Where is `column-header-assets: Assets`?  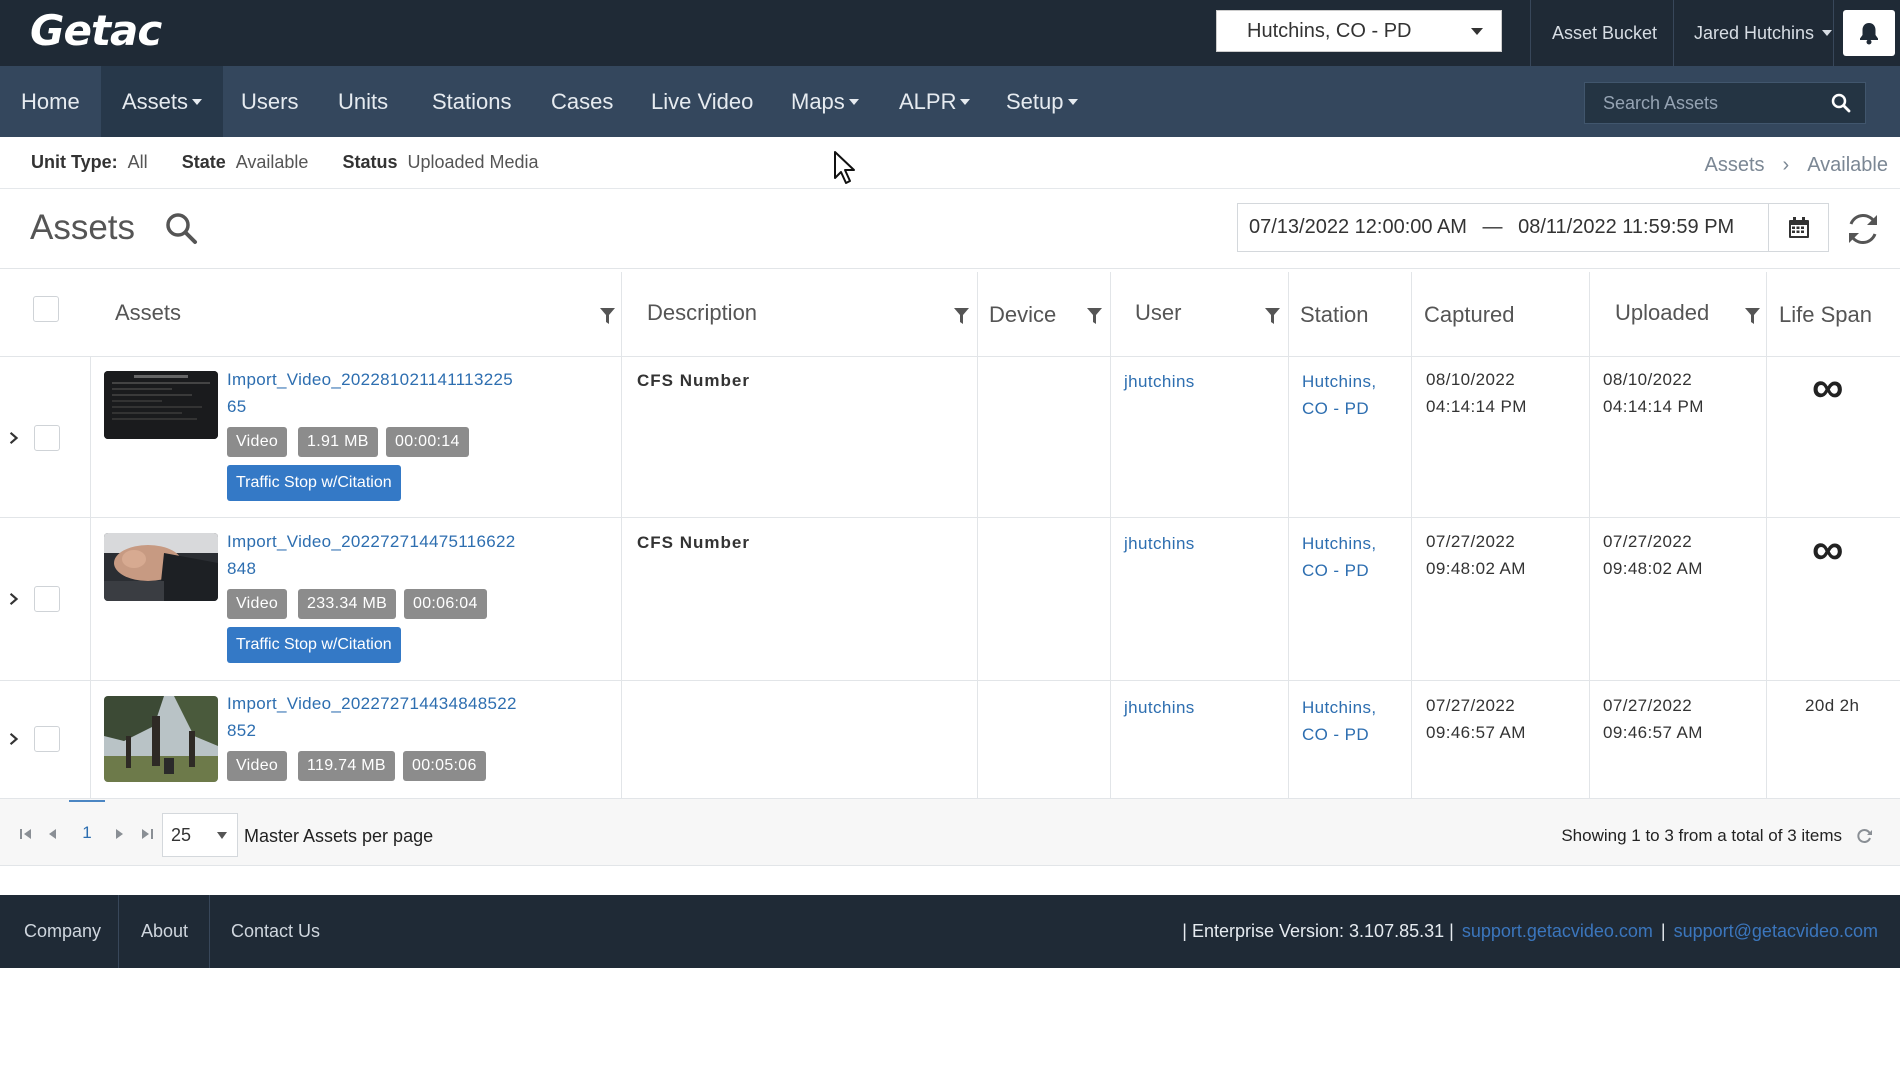
column-header-assets: Assets is located at coordinates (148, 313).